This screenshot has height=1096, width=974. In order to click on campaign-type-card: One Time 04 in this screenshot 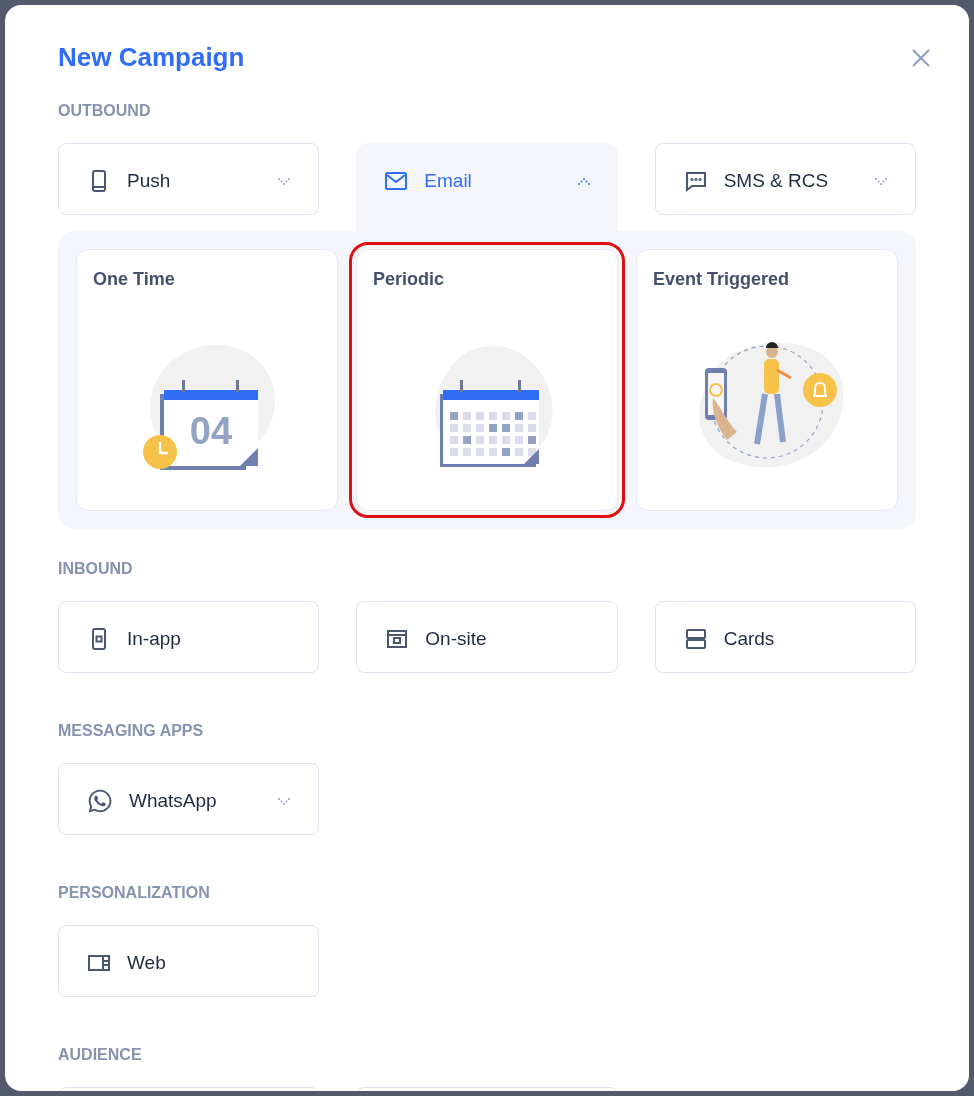, I will do `click(207, 380)`.